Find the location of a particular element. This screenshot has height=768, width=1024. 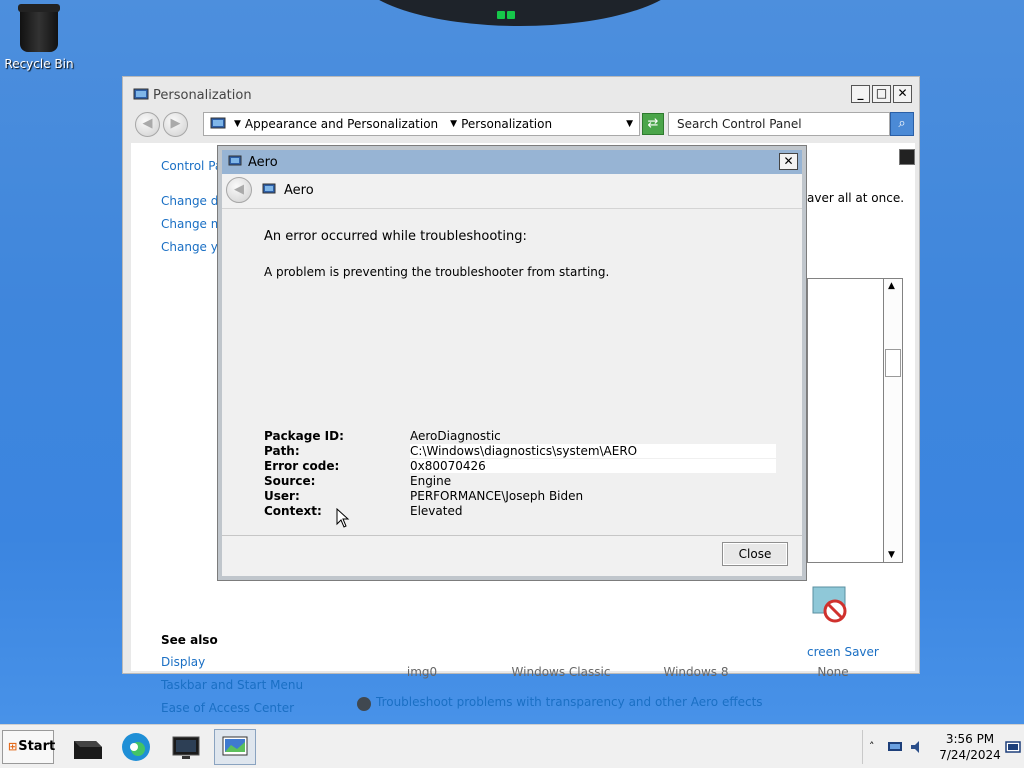

sidebar-link-change-account-picture: Change yo is located at coordinates (193, 247).